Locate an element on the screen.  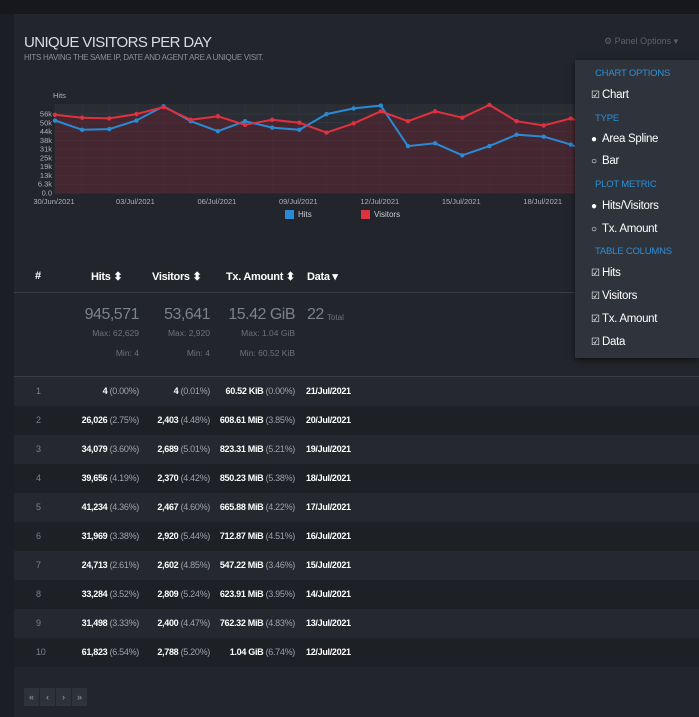
visitors-percent: (4.42%) is located at coordinates (195, 478).